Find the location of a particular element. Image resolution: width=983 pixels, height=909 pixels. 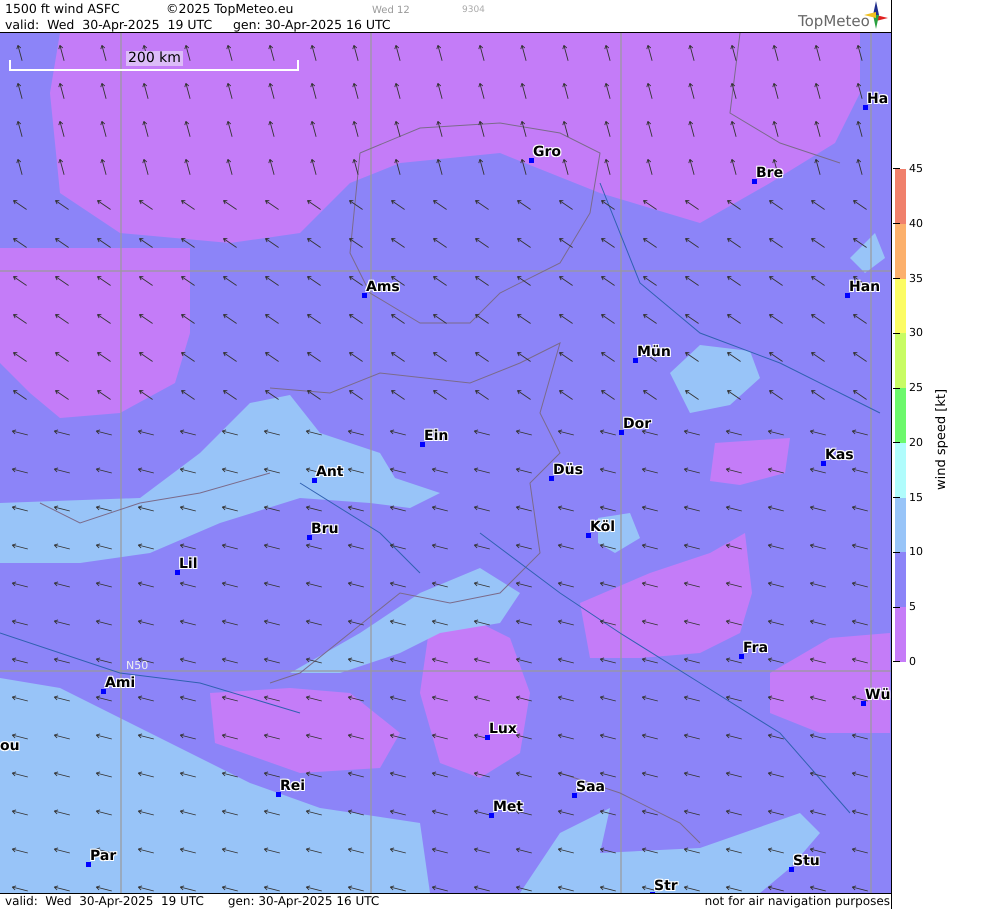

city-label: Düs is located at coordinates (568, 470).